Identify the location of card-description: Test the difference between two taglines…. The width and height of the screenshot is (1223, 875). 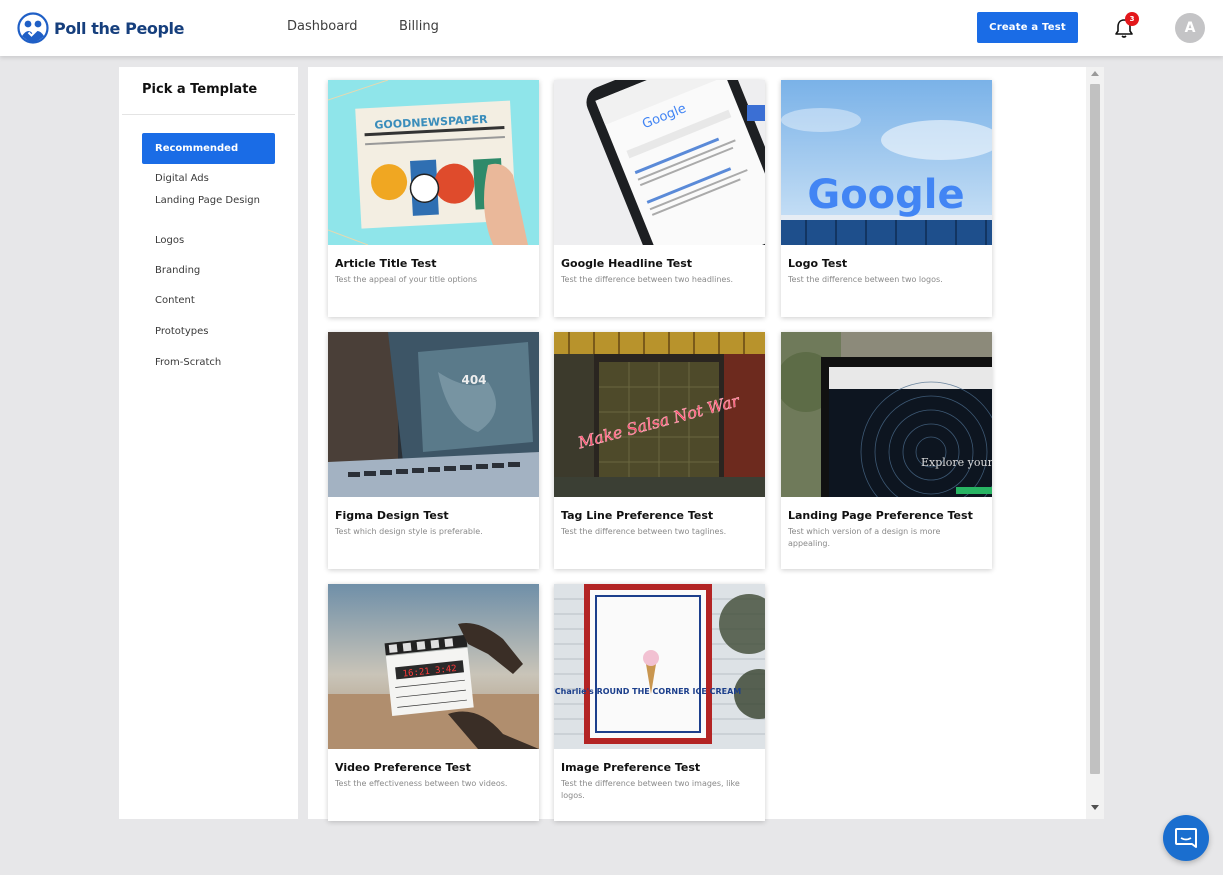
(644, 531).